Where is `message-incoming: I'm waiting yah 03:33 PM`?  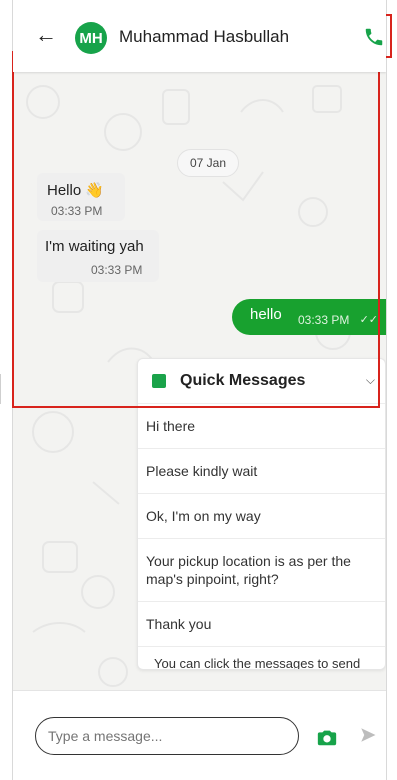 message-incoming: I'm waiting yah 03:33 PM is located at coordinates (98, 256).